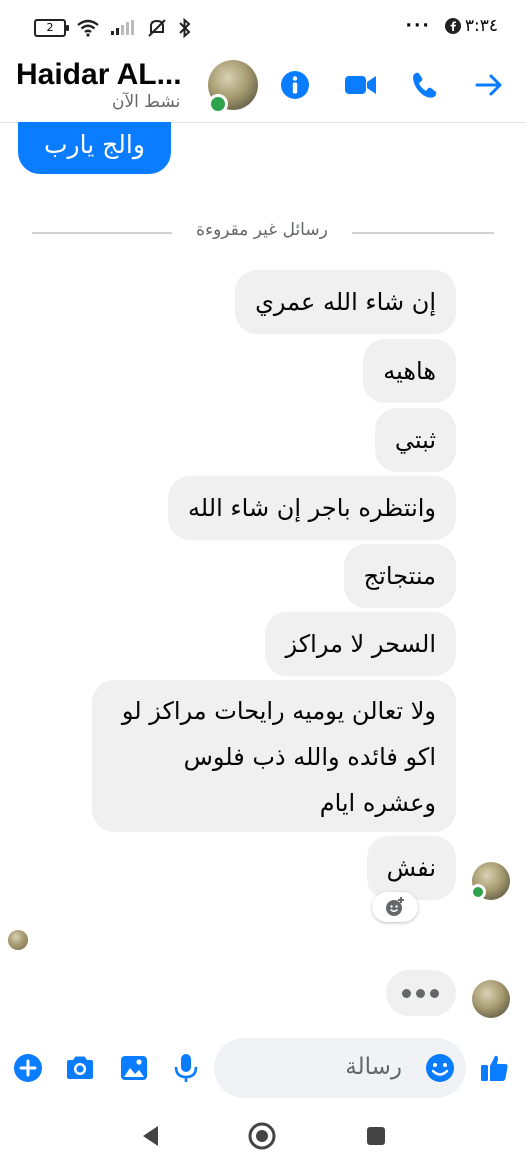 The height and width of the screenshot is (1169, 526). Describe the element at coordinates (360, 644) in the screenshot. I see `received-message-bubble: السحر لا مراكز` at that location.